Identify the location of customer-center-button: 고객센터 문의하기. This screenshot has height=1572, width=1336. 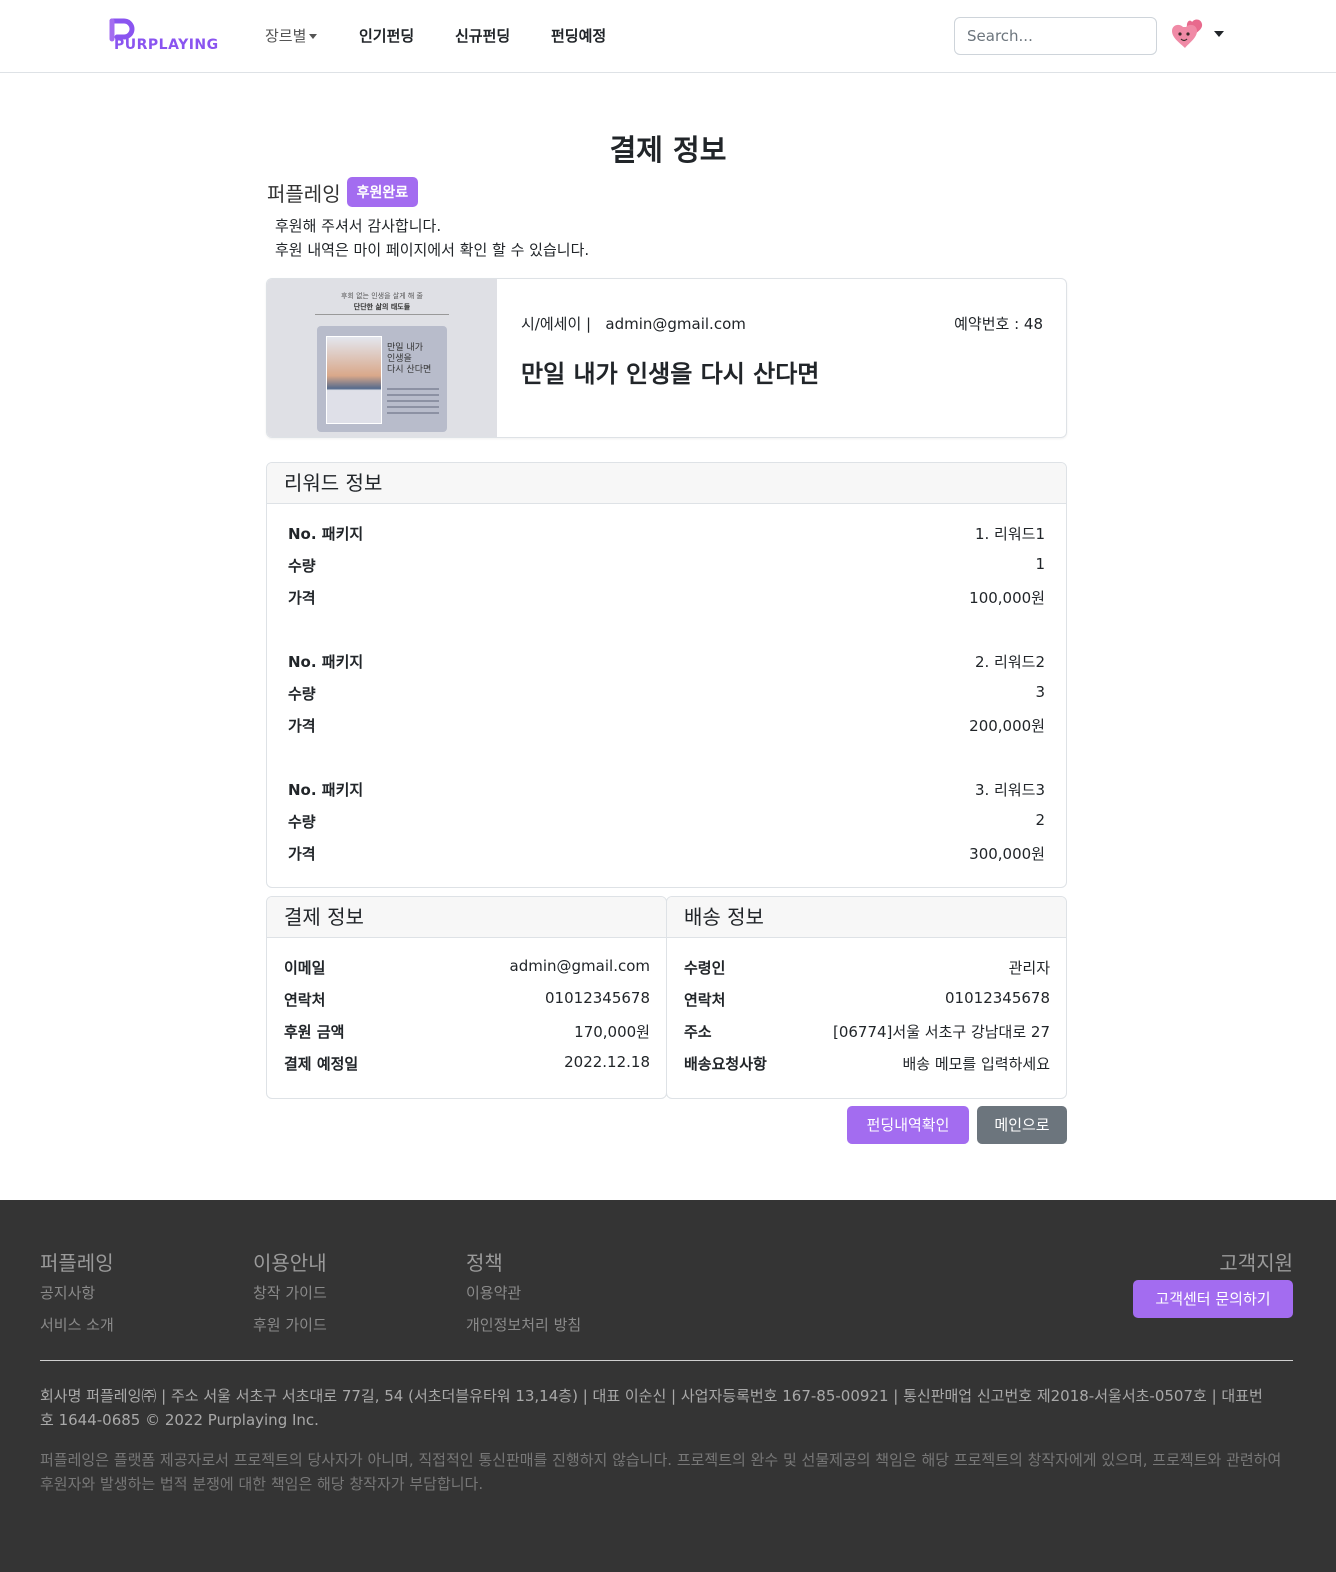
(1213, 1299).